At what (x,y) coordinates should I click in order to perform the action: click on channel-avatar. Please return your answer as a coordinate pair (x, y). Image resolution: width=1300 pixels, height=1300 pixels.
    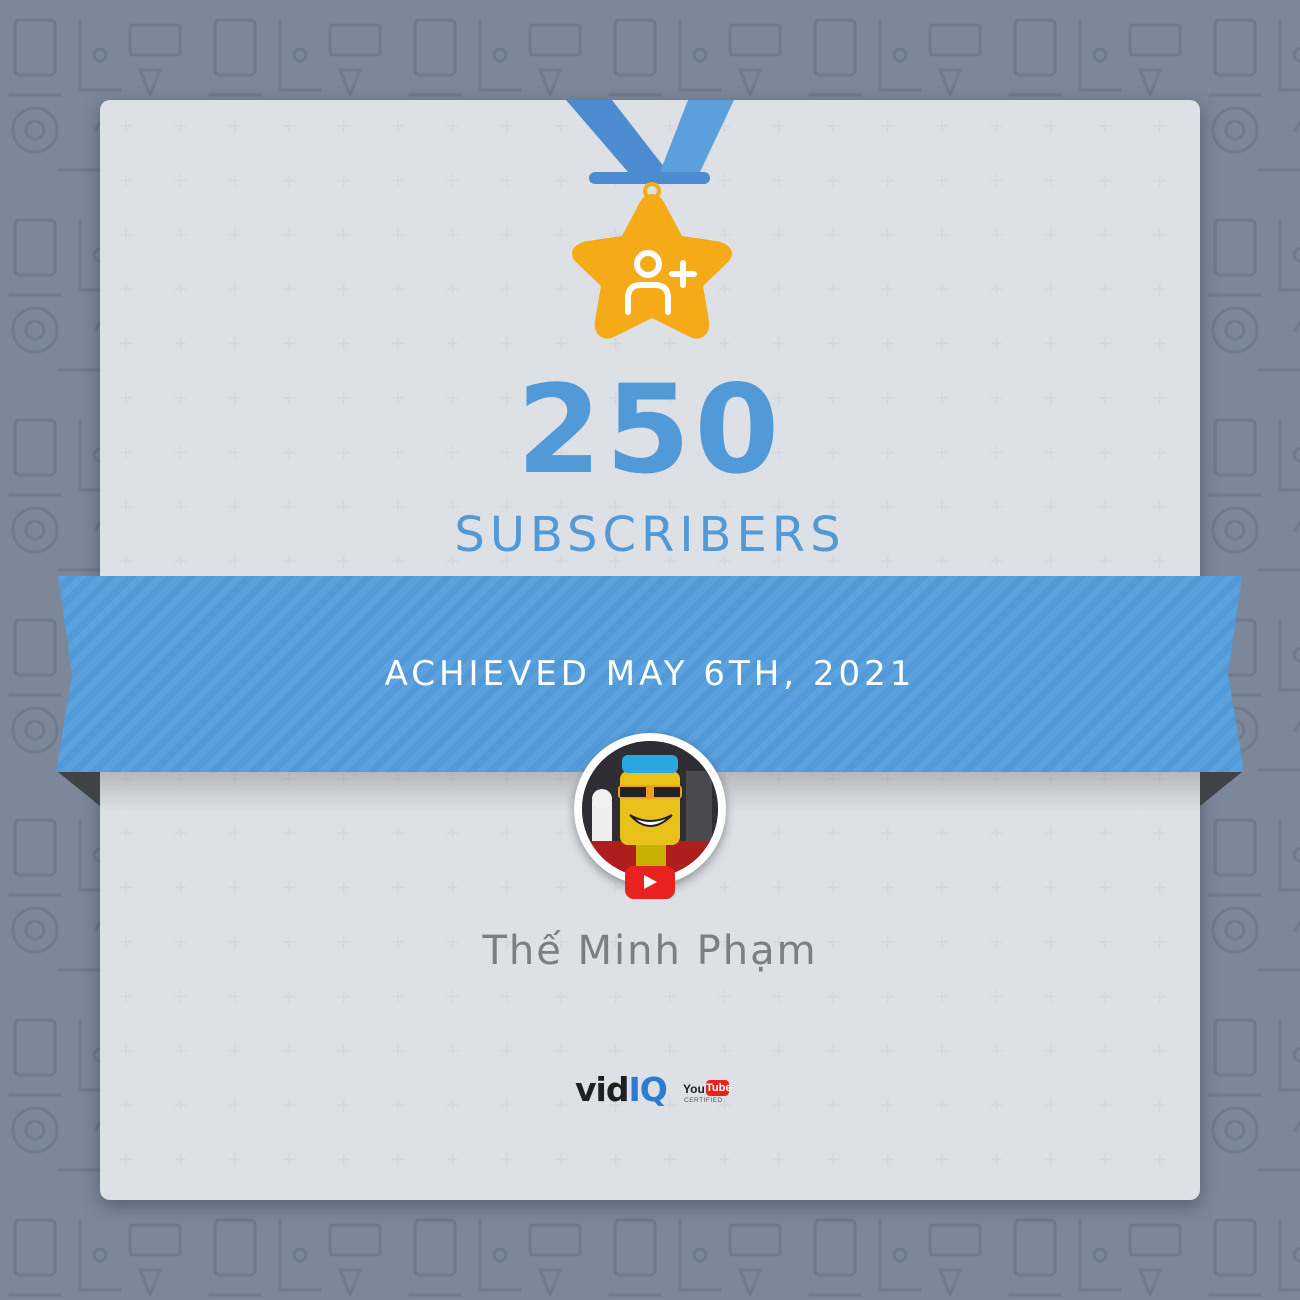
    Looking at the image, I should click on (650, 809).